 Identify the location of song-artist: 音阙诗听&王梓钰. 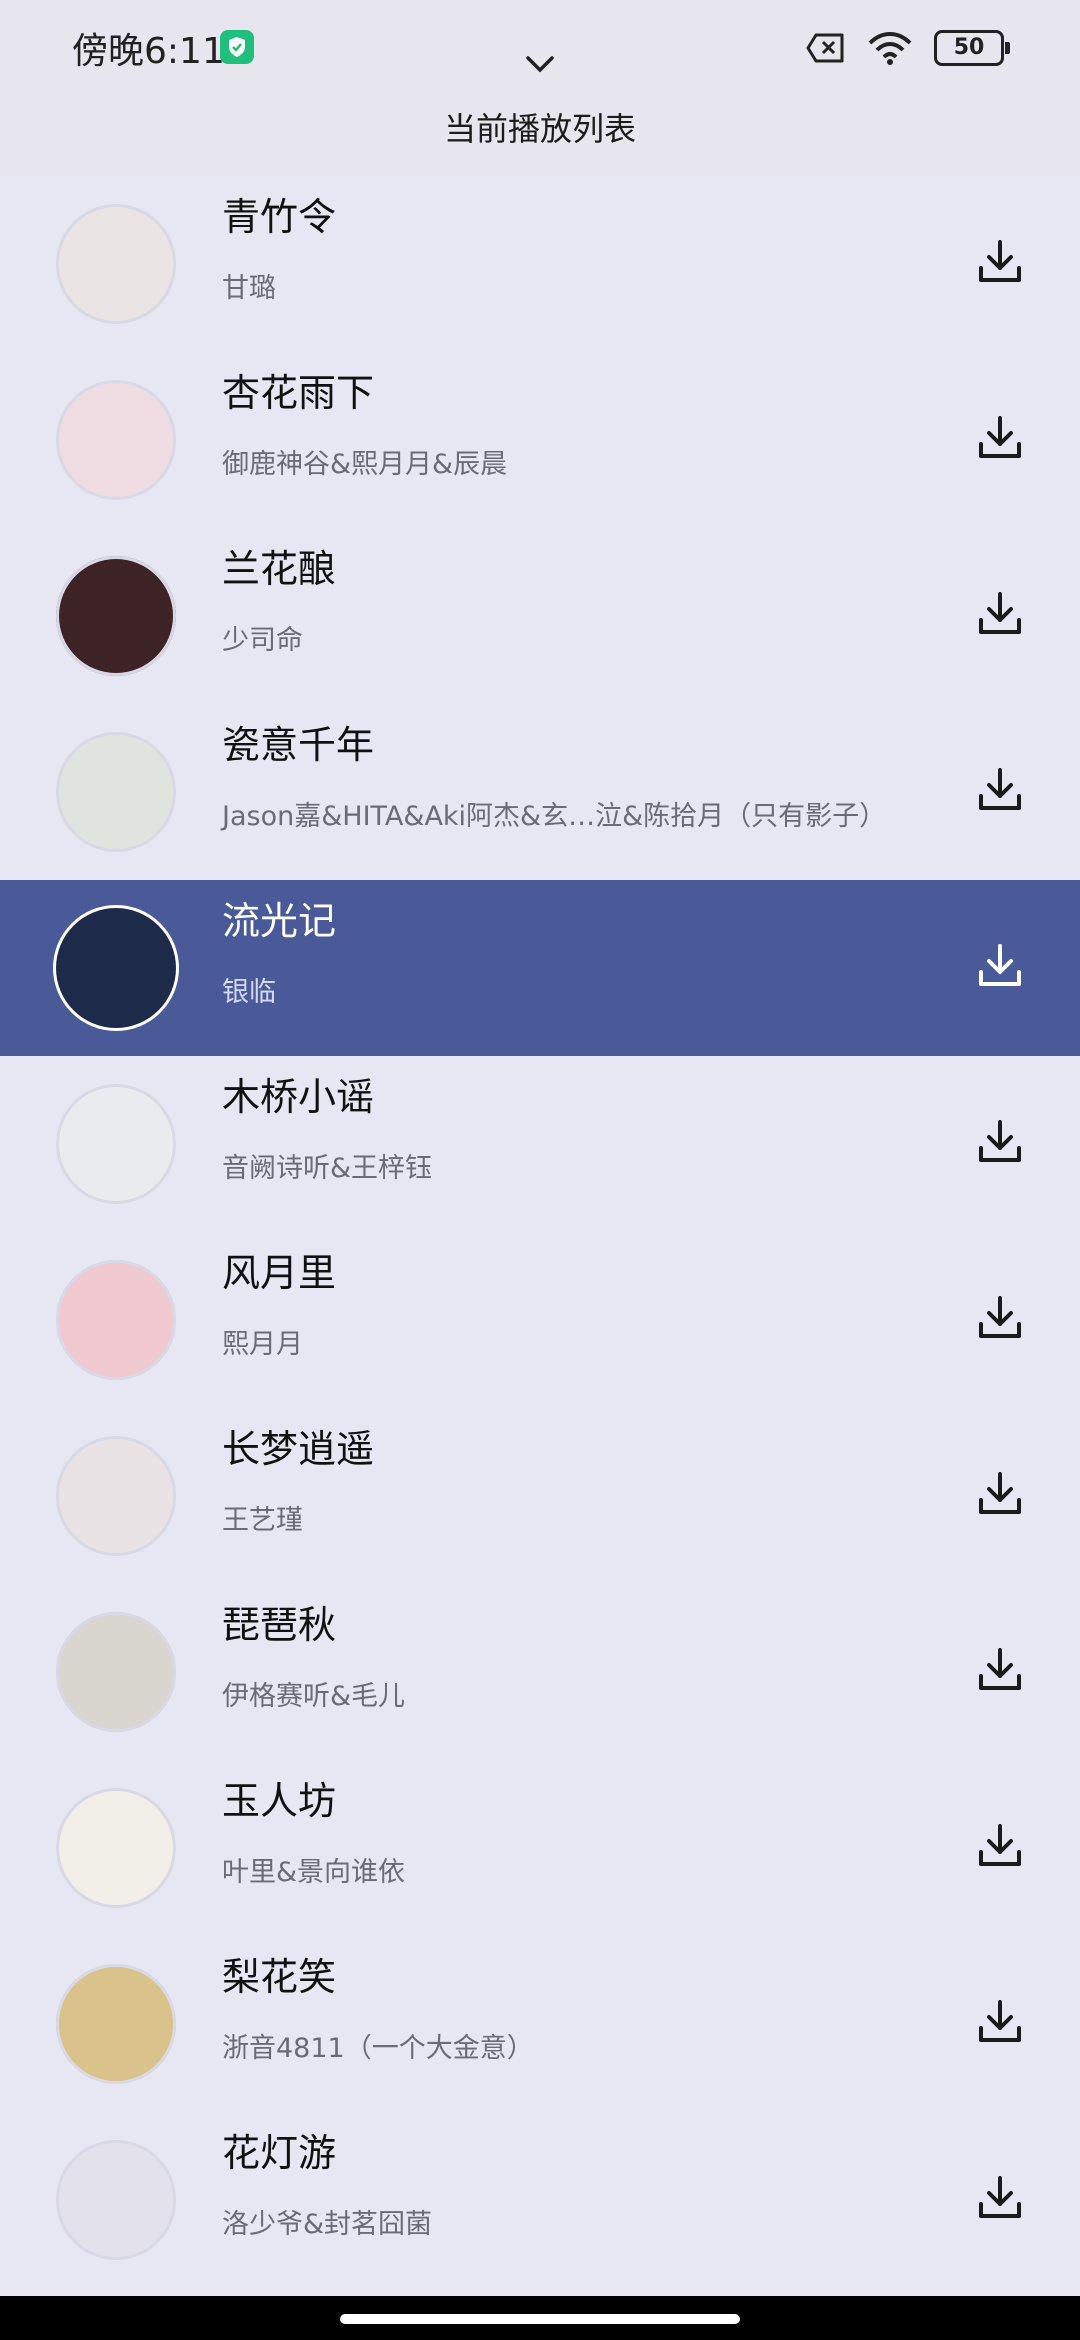
(327, 1168).